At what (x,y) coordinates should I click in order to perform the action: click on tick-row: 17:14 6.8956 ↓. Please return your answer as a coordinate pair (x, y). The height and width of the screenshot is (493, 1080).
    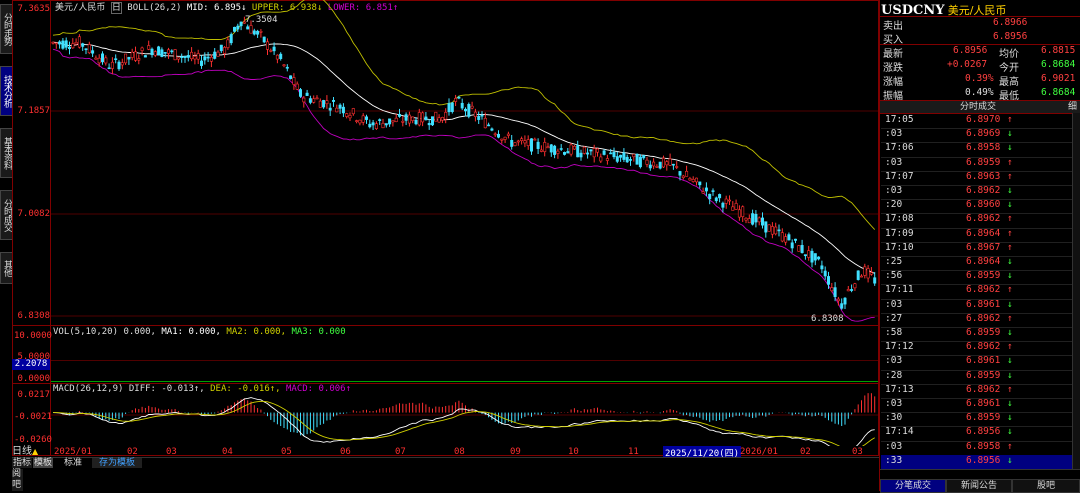
    Looking at the image, I should click on (976, 434).